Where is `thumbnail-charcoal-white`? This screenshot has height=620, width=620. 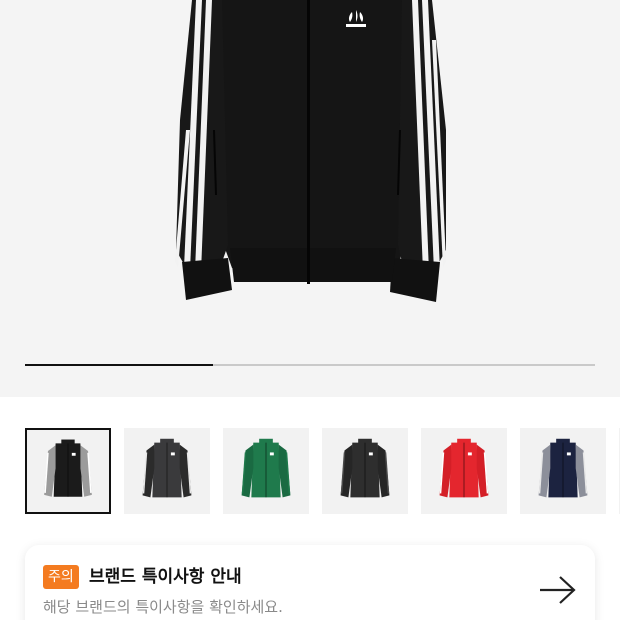 thumbnail-charcoal-white is located at coordinates (167, 471).